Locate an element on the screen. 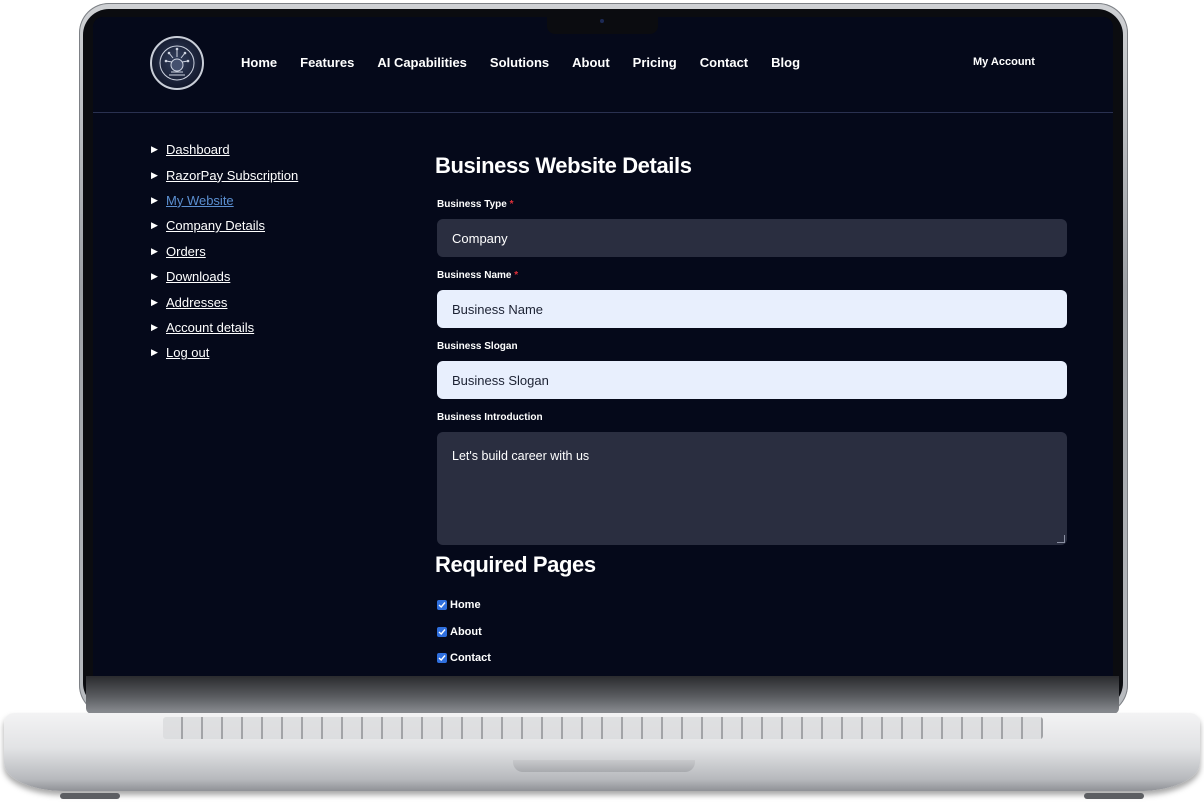 Image resolution: width=1204 pixels, height=805 pixels. page-checkbox-home: Home is located at coordinates (752, 605).